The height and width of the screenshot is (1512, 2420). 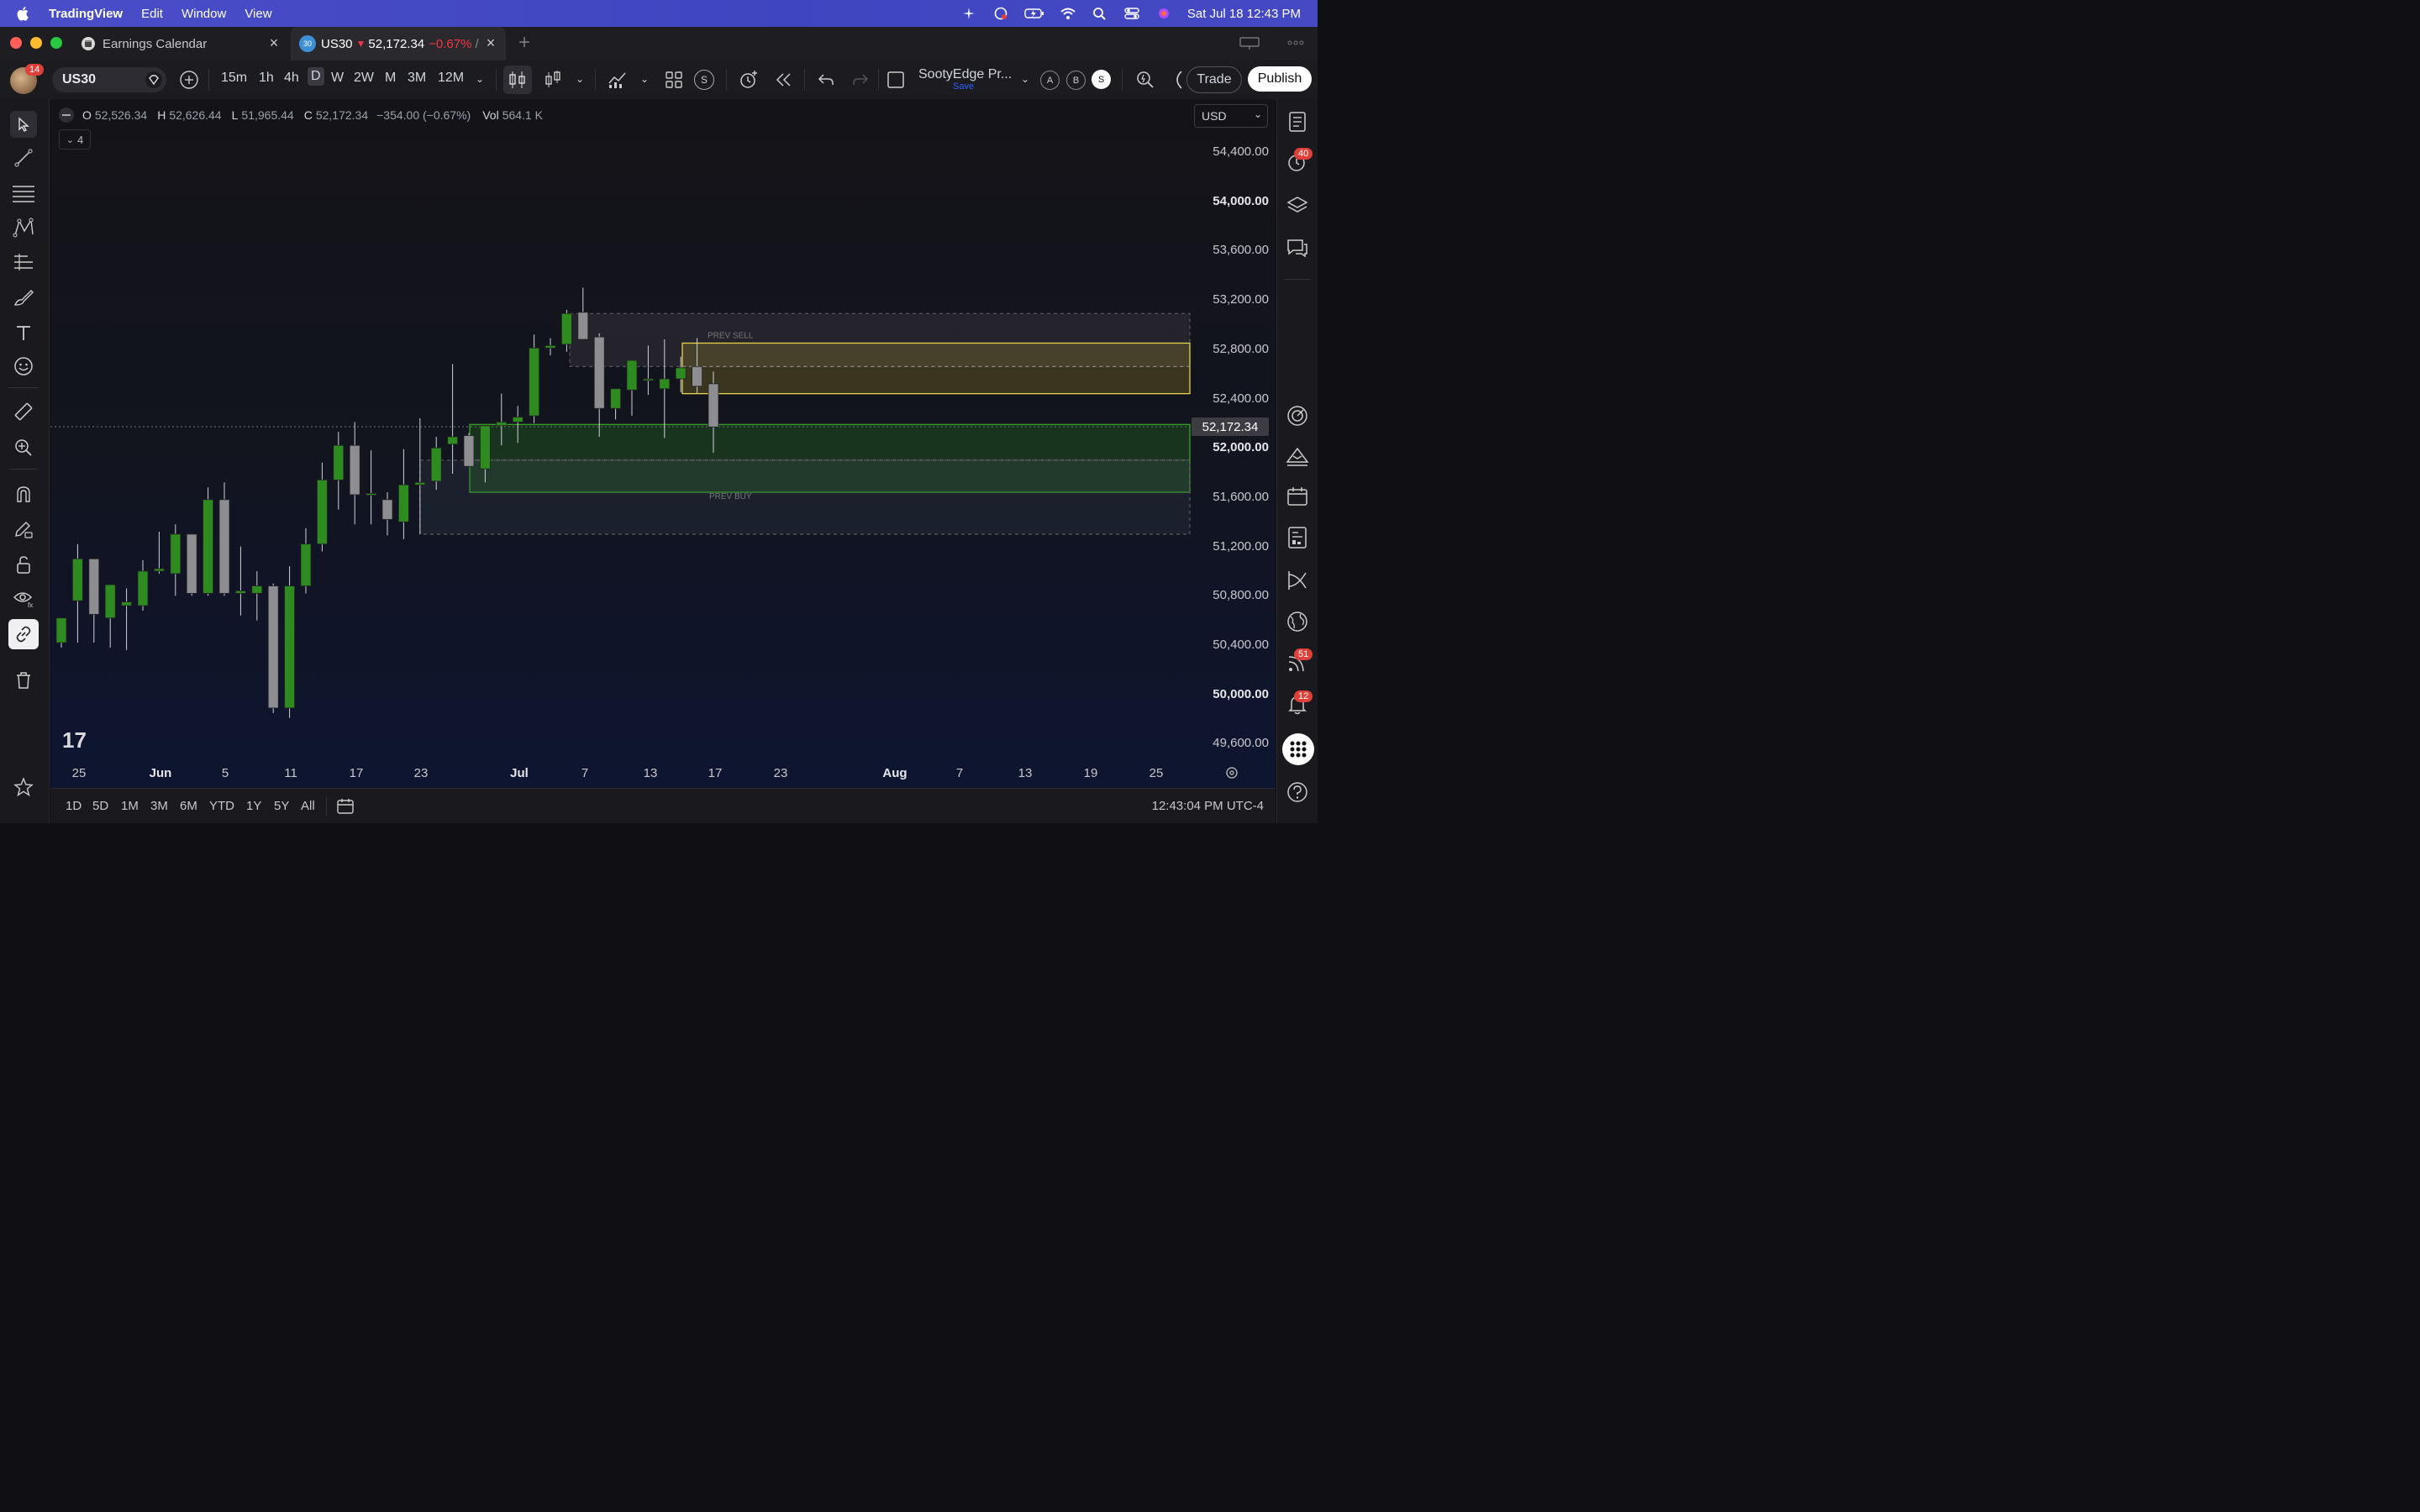 I want to click on range-1y: 1Y, so click(x=254, y=806).